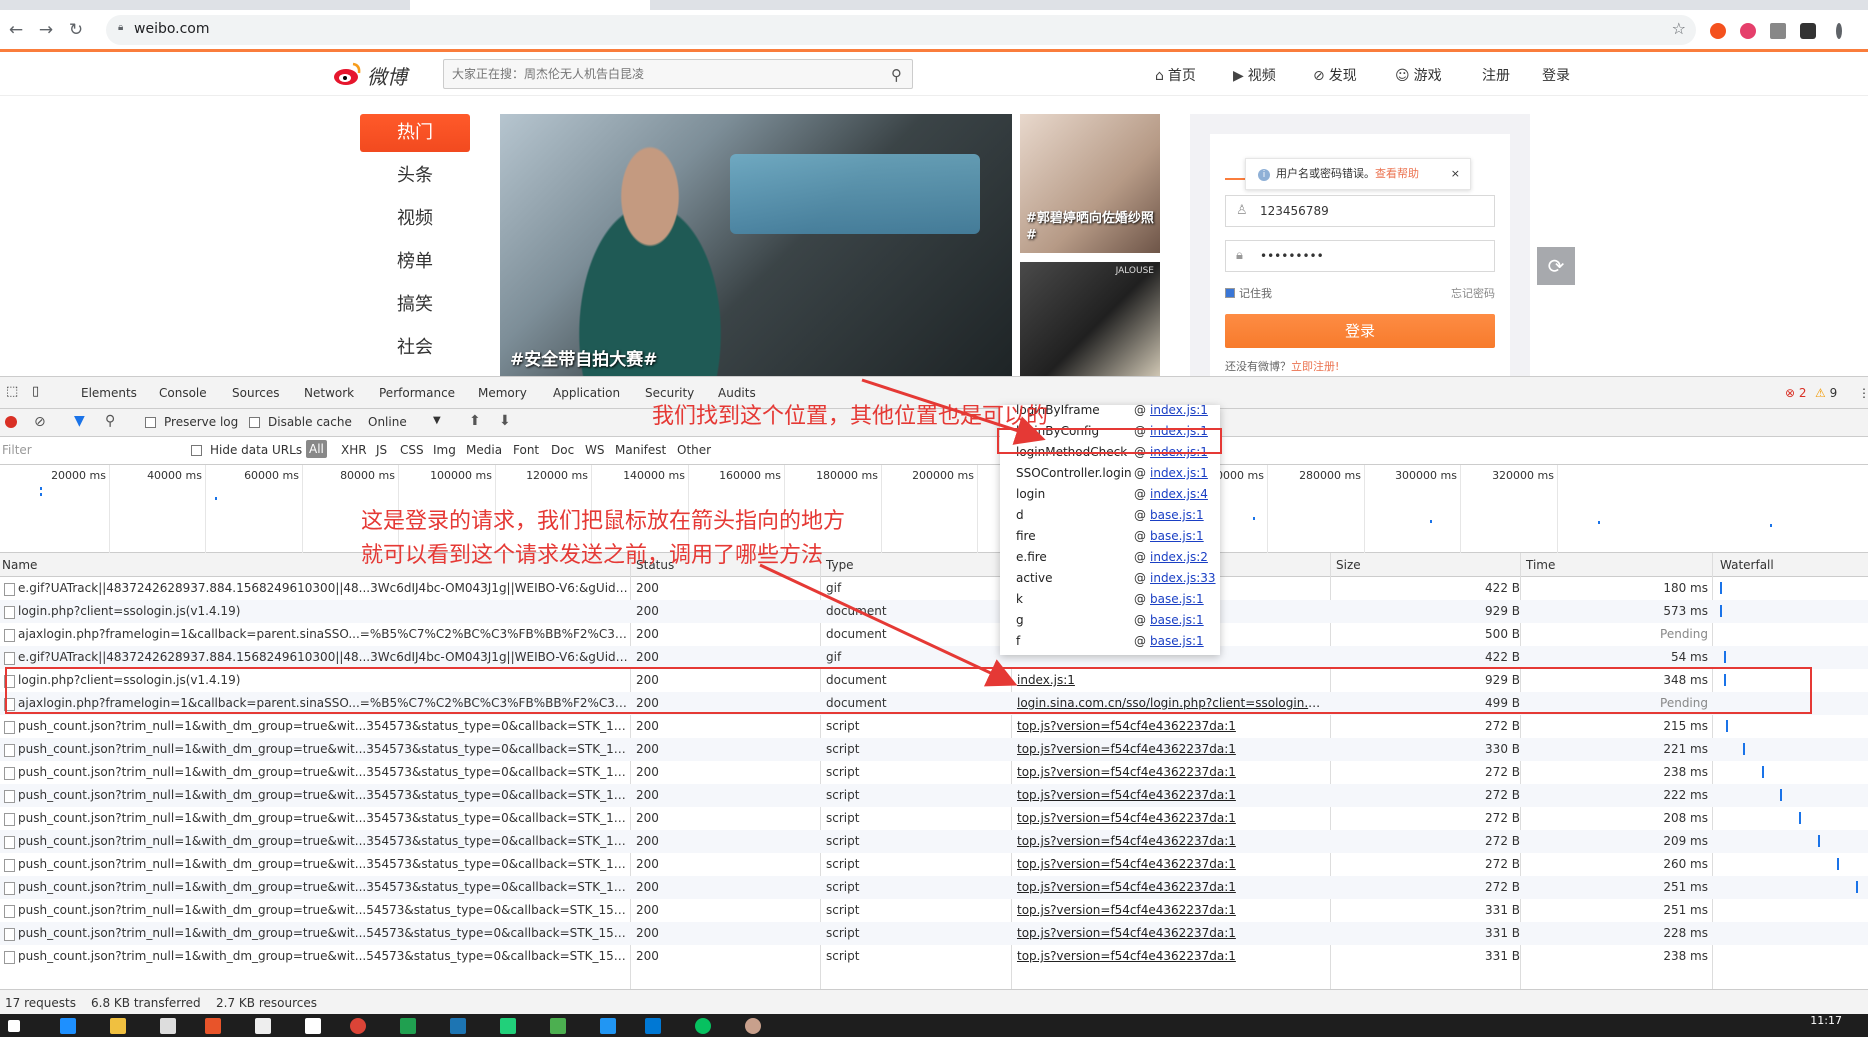 This screenshot has height=1037, width=1868. Describe the element at coordinates (608, 1026) in the screenshot. I see `webstorm-icon` at that location.